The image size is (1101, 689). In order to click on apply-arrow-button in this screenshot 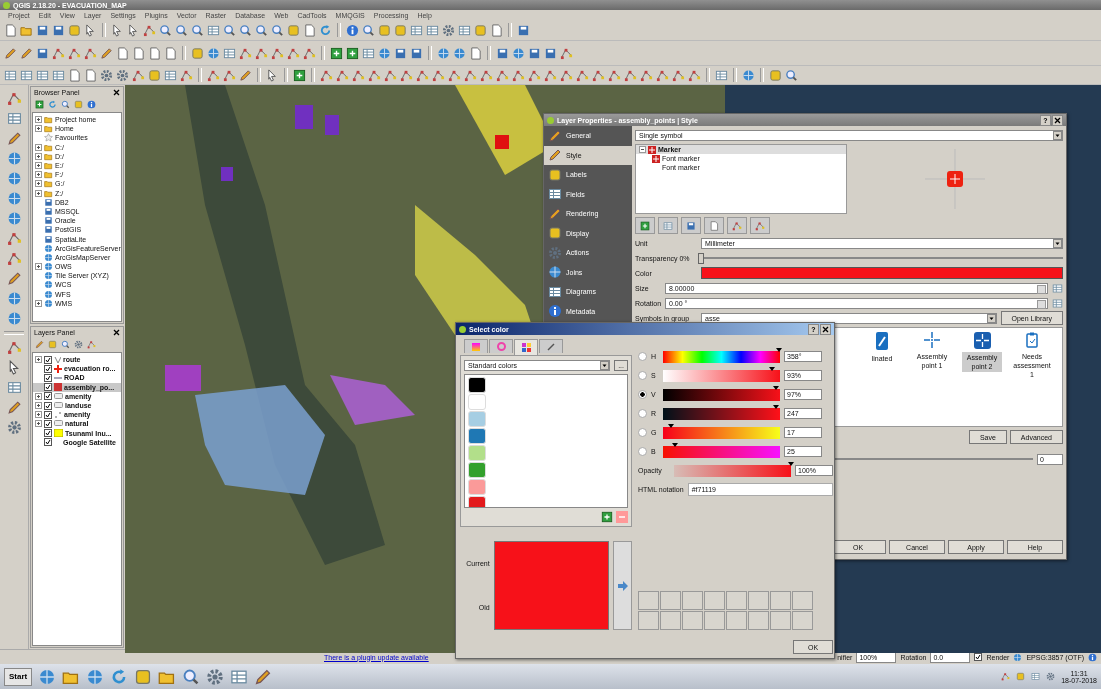, I will do `click(622, 585)`.